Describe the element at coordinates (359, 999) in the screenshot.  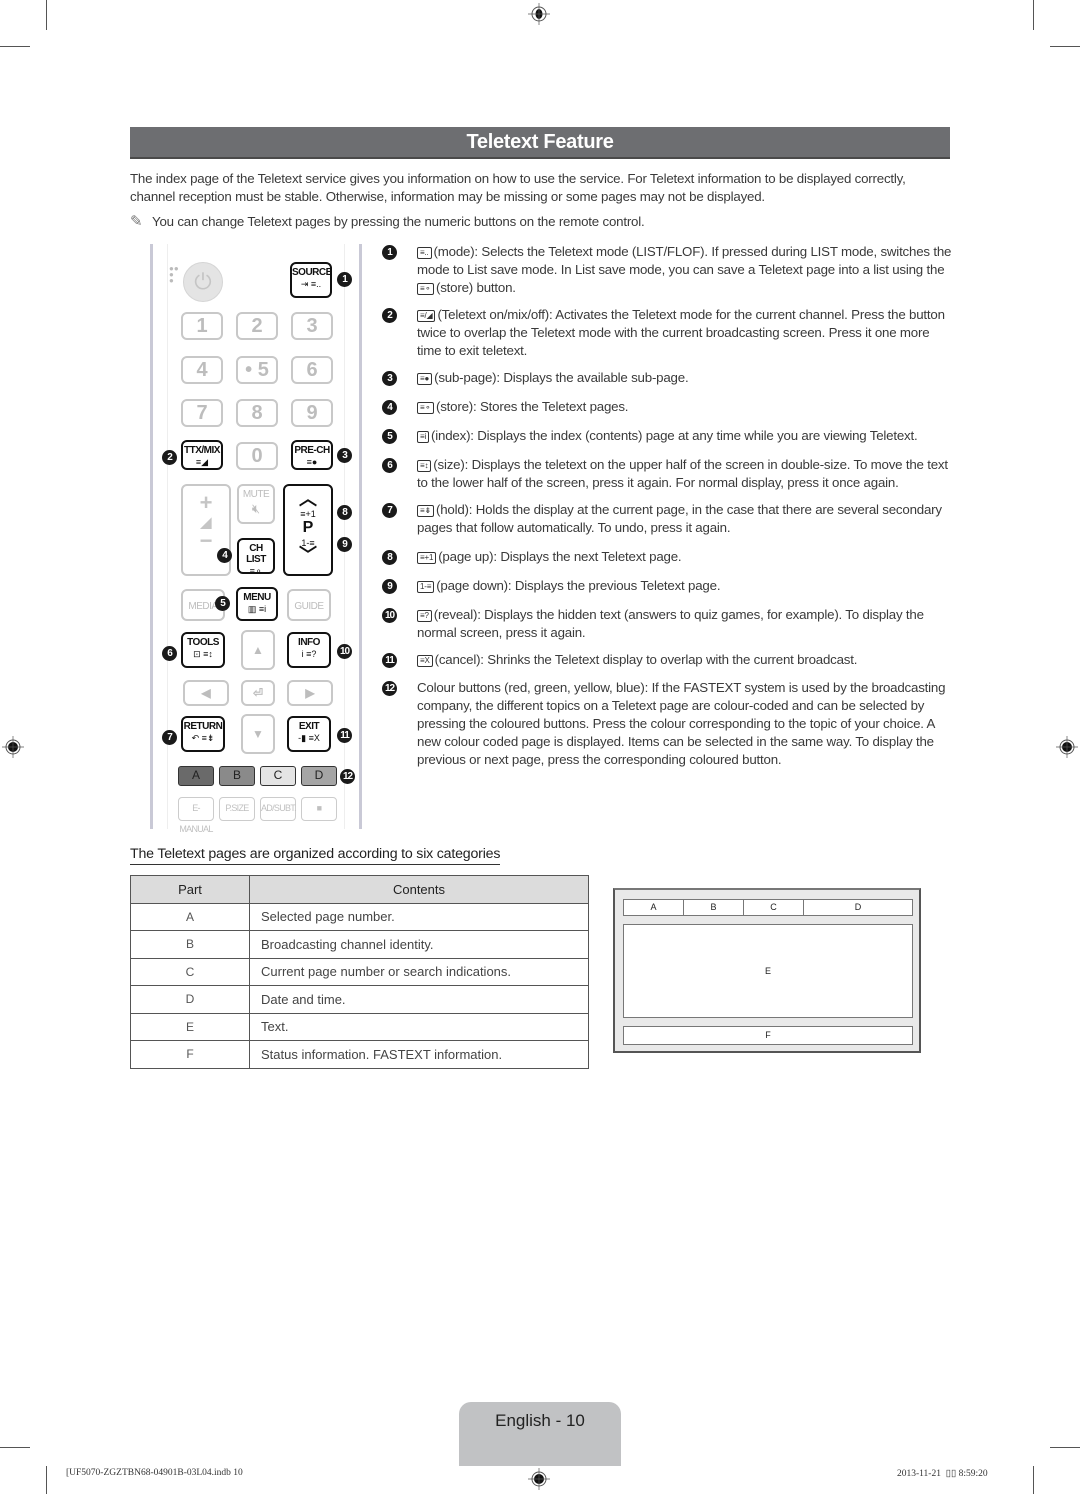
I see `table-row: D Date and time.` at that location.